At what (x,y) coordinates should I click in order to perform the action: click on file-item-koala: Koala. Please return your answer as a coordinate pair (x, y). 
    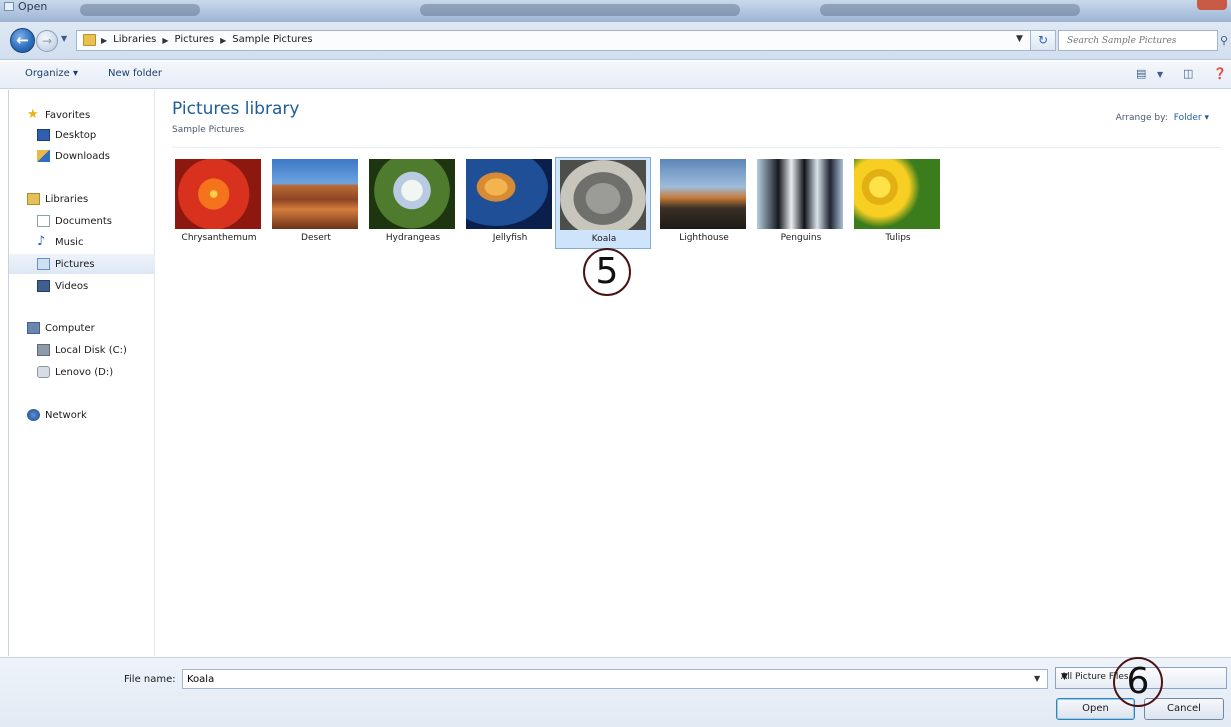
    Looking at the image, I should click on (603, 203).